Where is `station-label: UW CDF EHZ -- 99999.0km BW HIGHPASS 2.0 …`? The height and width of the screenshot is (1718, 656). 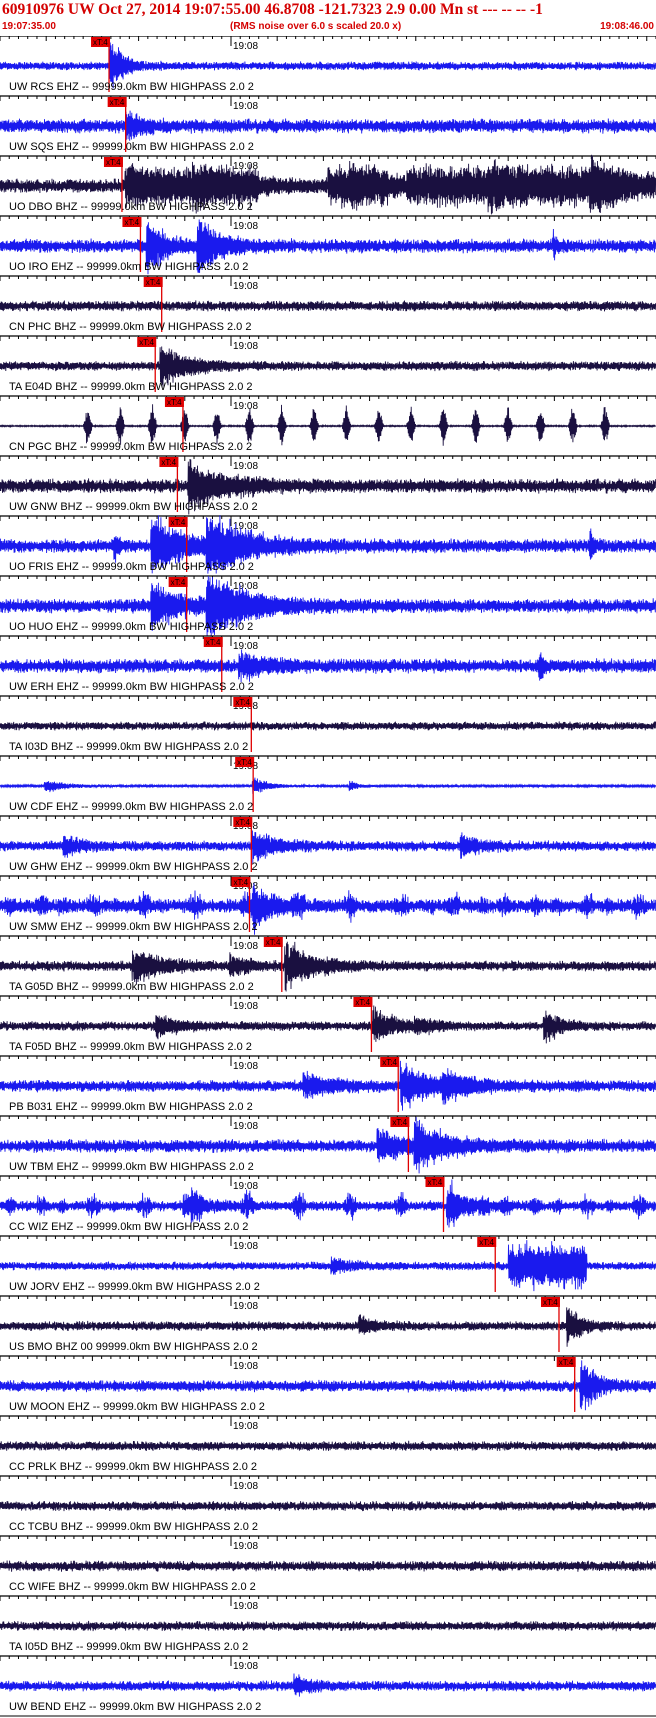 station-label: UW CDF EHZ -- 99999.0km BW HIGHPASS 2.0 … is located at coordinates (131, 807).